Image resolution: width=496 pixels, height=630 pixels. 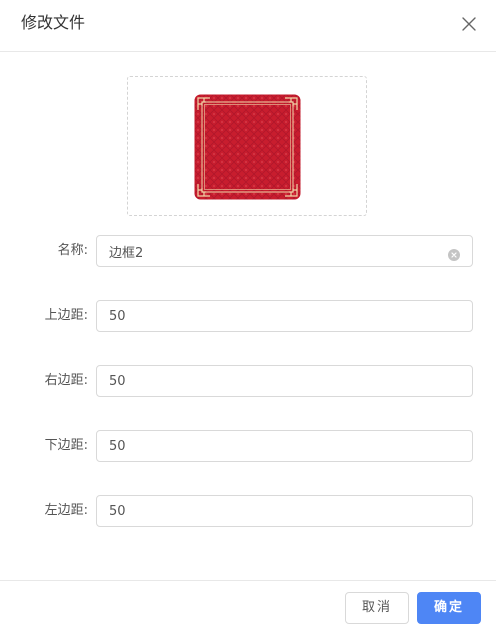 I want to click on dialog-header: 修改文件, so click(x=248, y=26).